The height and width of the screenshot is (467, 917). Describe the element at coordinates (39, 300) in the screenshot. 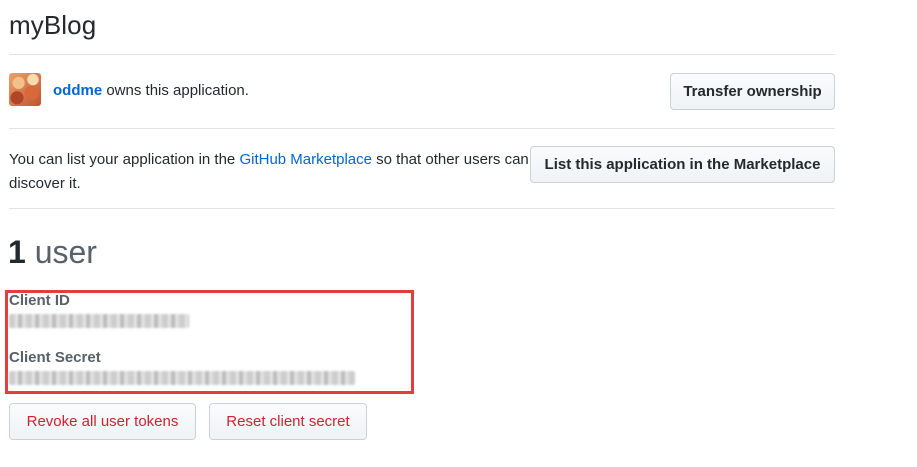

I see `client-id-label: Client ID` at that location.